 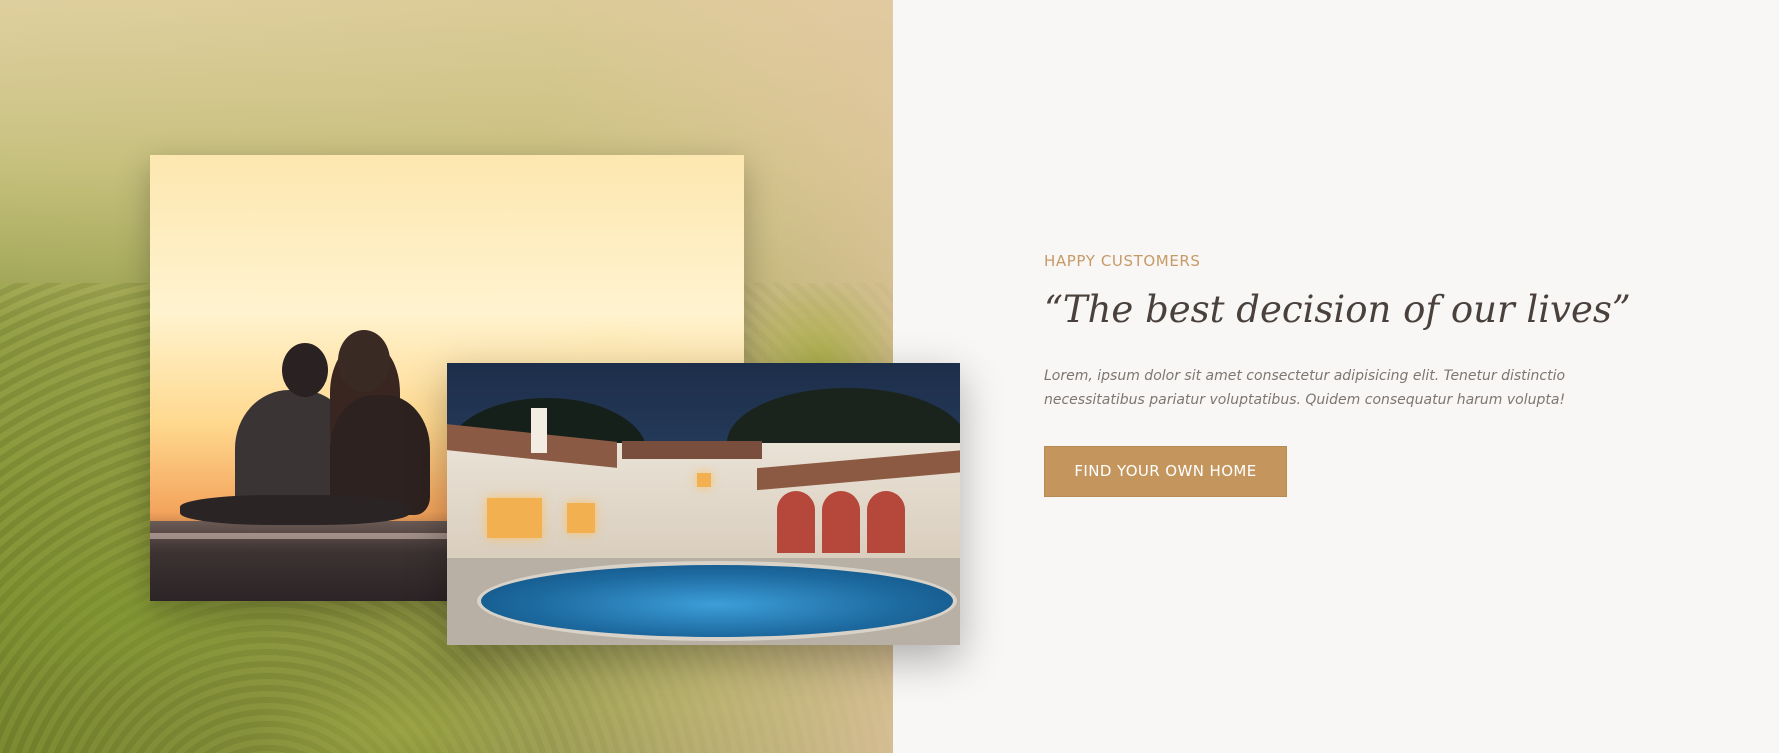 What do you see at coordinates (295, 510) in the screenshot?
I see `legs-silhouette` at bounding box center [295, 510].